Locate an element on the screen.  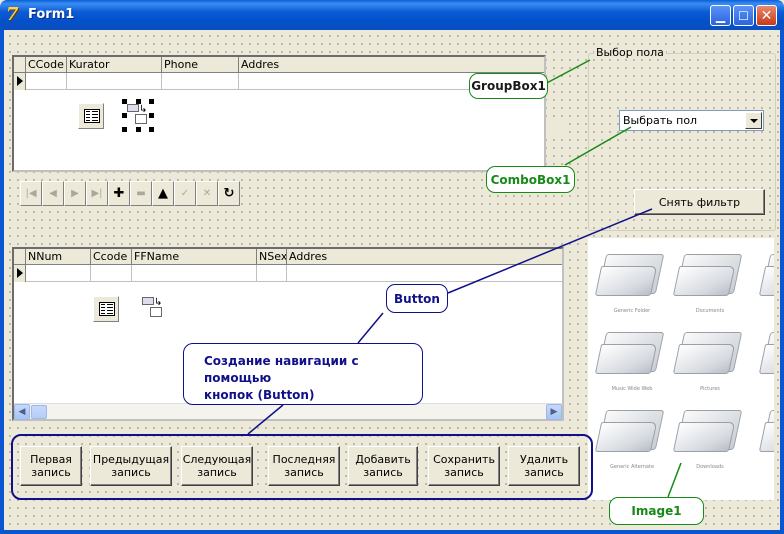
record-button-4: Последняя запись is located at coordinates (304, 466).